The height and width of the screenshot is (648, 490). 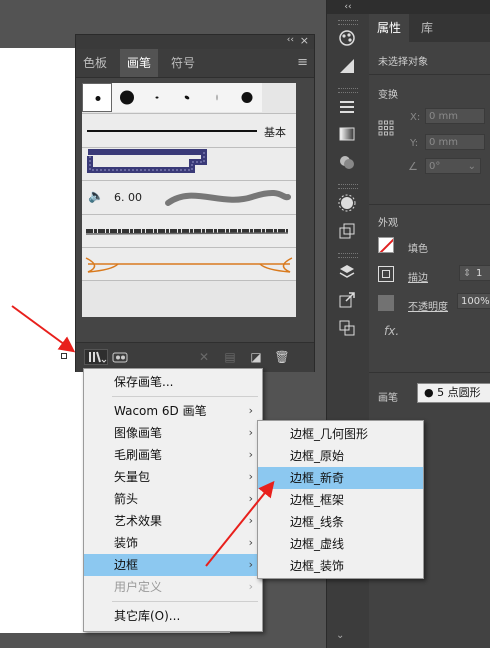 I want to click on appearance-heading: 外观, so click(x=388, y=223).